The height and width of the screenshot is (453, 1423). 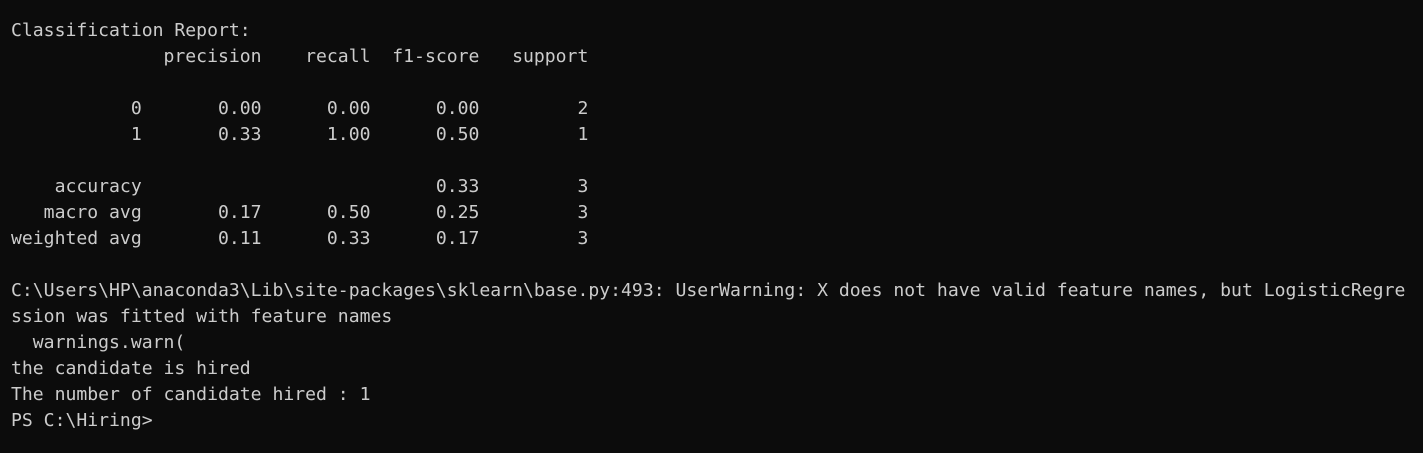 I want to click on report-heading: Classification Report:, so click(x=131, y=30).